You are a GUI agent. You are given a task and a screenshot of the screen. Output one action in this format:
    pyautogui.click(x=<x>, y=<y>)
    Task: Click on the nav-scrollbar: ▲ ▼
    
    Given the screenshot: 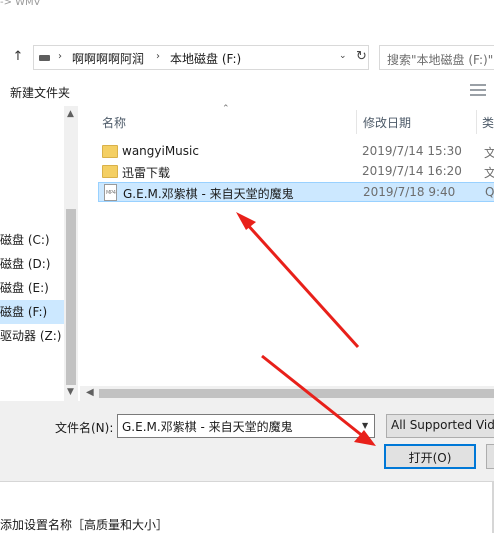 What is the action you would take?
    pyautogui.click(x=71, y=253)
    